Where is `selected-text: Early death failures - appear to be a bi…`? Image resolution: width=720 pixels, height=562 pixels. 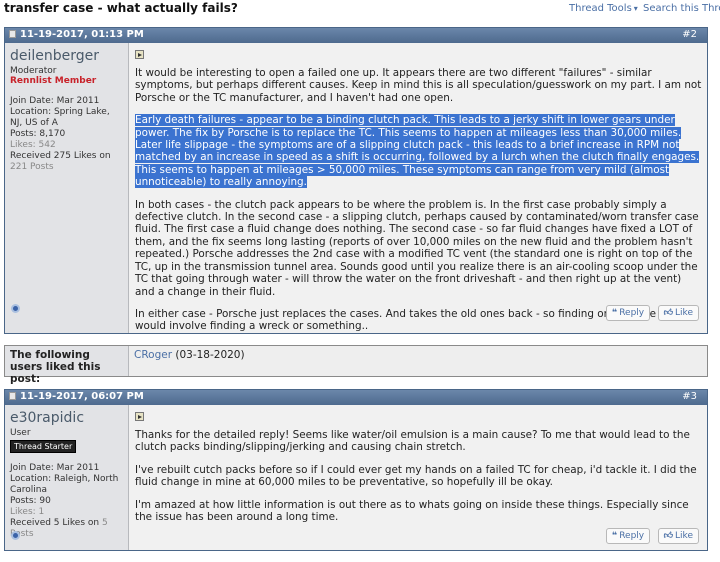
selected-text: Early death failures - appear to be a bi… is located at coordinates (408, 126).